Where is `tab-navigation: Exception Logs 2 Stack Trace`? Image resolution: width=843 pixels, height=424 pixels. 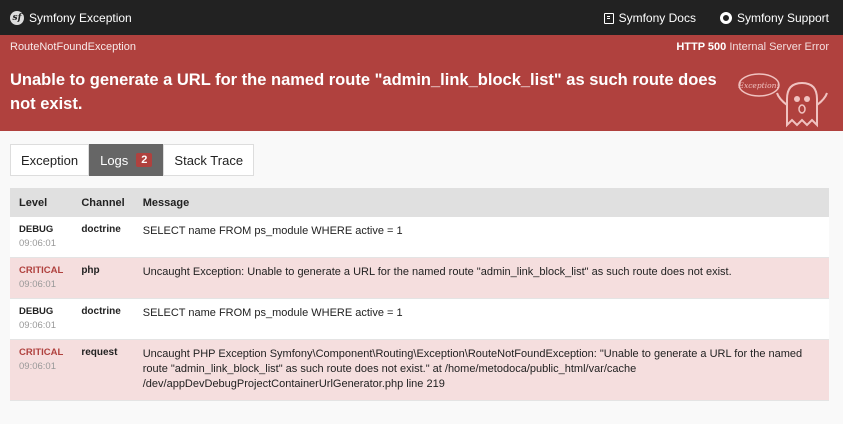 tab-navigation: Exception Logs 2 Stack Trace is located at coordinates (132, 160).